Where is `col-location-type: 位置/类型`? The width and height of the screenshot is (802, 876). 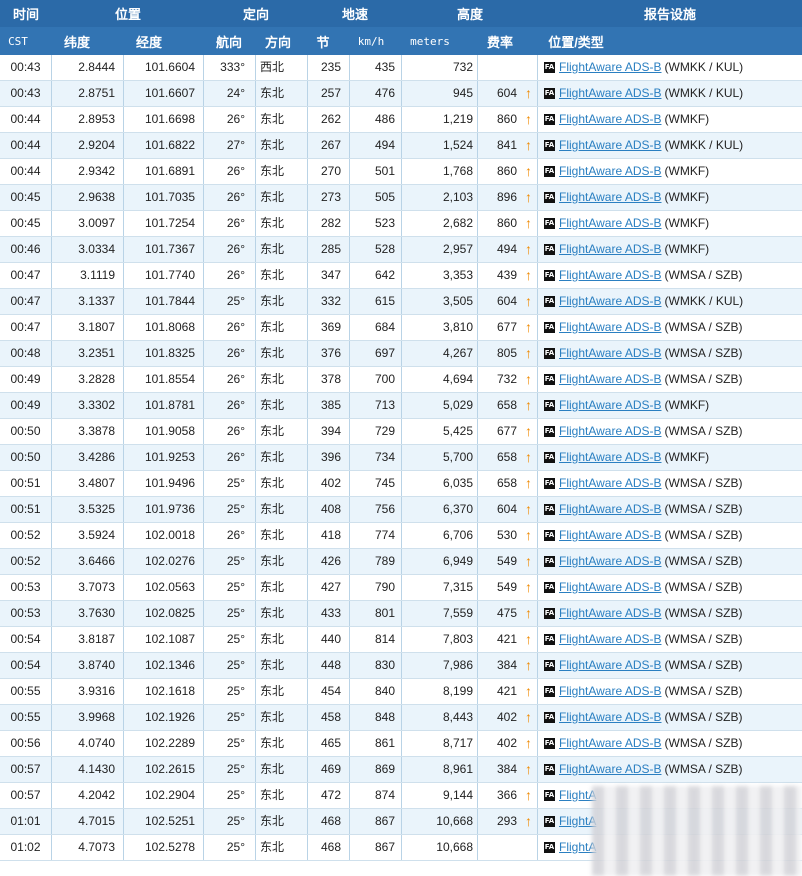 col-location-type: 位置/类型 is located at coordinates (576, 41).